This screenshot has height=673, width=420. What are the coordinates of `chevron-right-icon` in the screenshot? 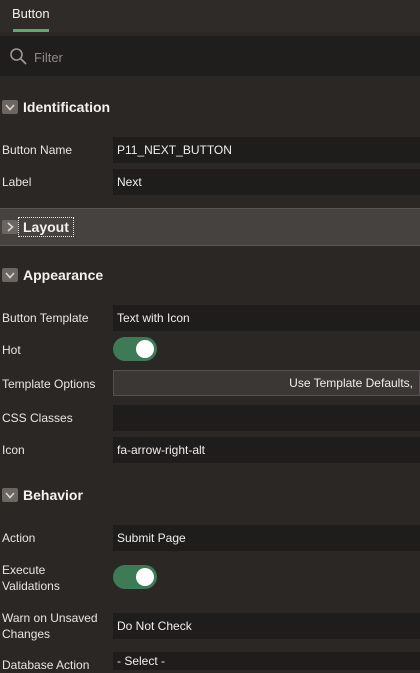 It's located at (10, 227).